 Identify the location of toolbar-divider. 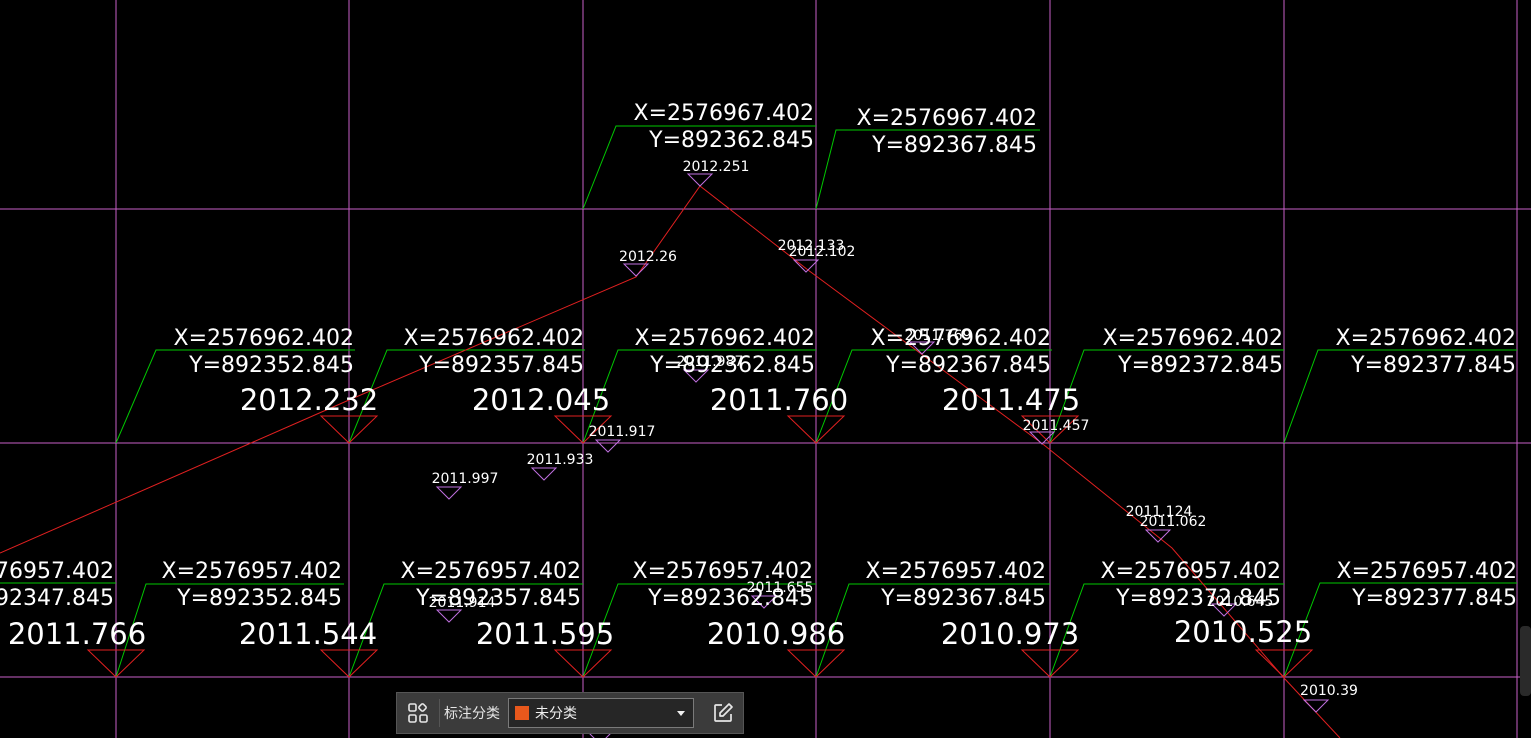
(439, 713).